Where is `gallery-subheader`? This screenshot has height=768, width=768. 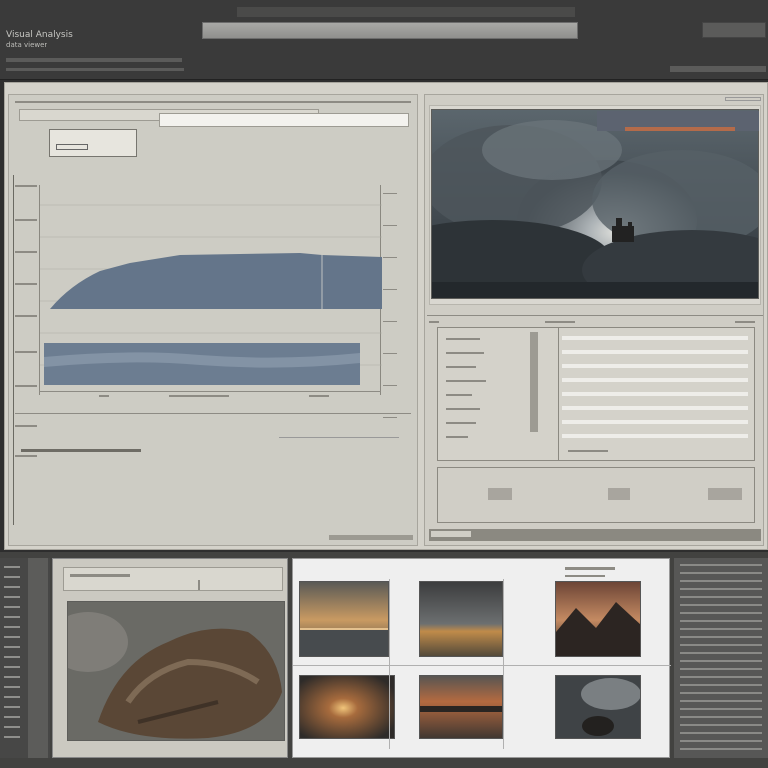
gallery-subheader is located at coordinates (585, 576).